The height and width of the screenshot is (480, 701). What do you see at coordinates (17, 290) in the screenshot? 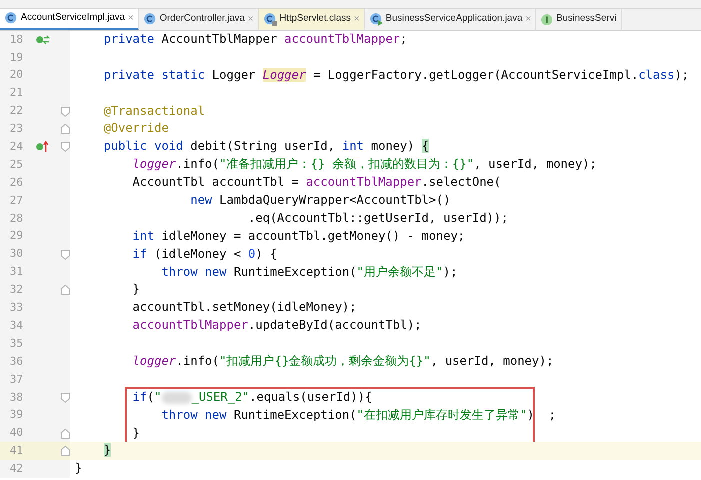
I see `line-number: 32` at bounding box center [17, 290].